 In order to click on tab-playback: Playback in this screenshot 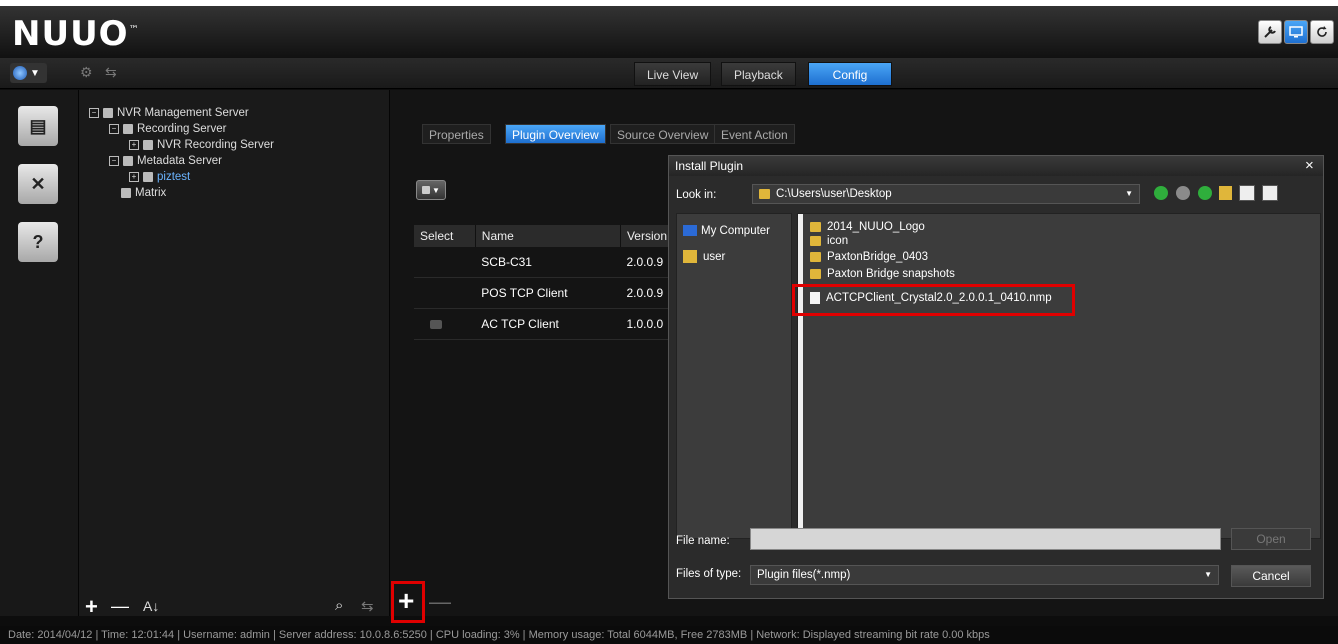, I will do `click(758, 74)`.